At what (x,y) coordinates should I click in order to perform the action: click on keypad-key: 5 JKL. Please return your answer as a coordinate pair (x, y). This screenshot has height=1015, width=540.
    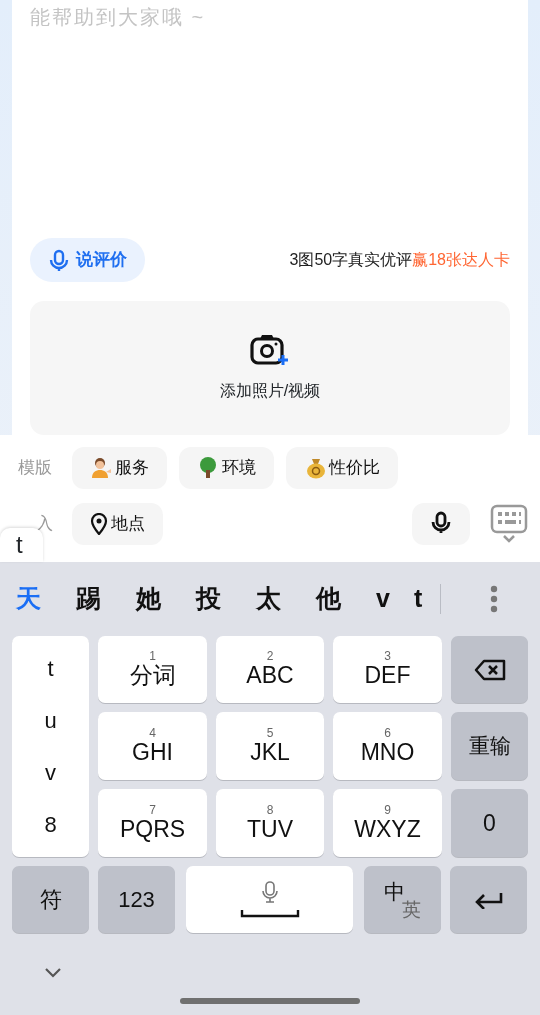
    Looking at the image, I should click on (270, 746).